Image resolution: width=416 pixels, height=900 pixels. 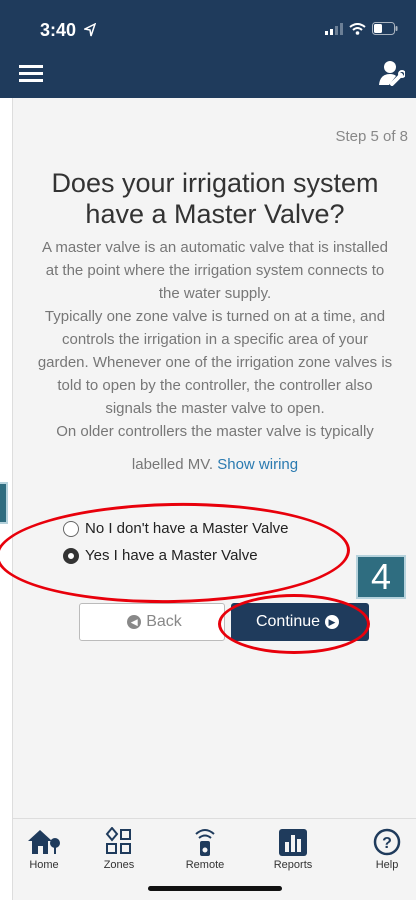 I want to click on continue-button: Continue ▶, so click(x=300, y=622).